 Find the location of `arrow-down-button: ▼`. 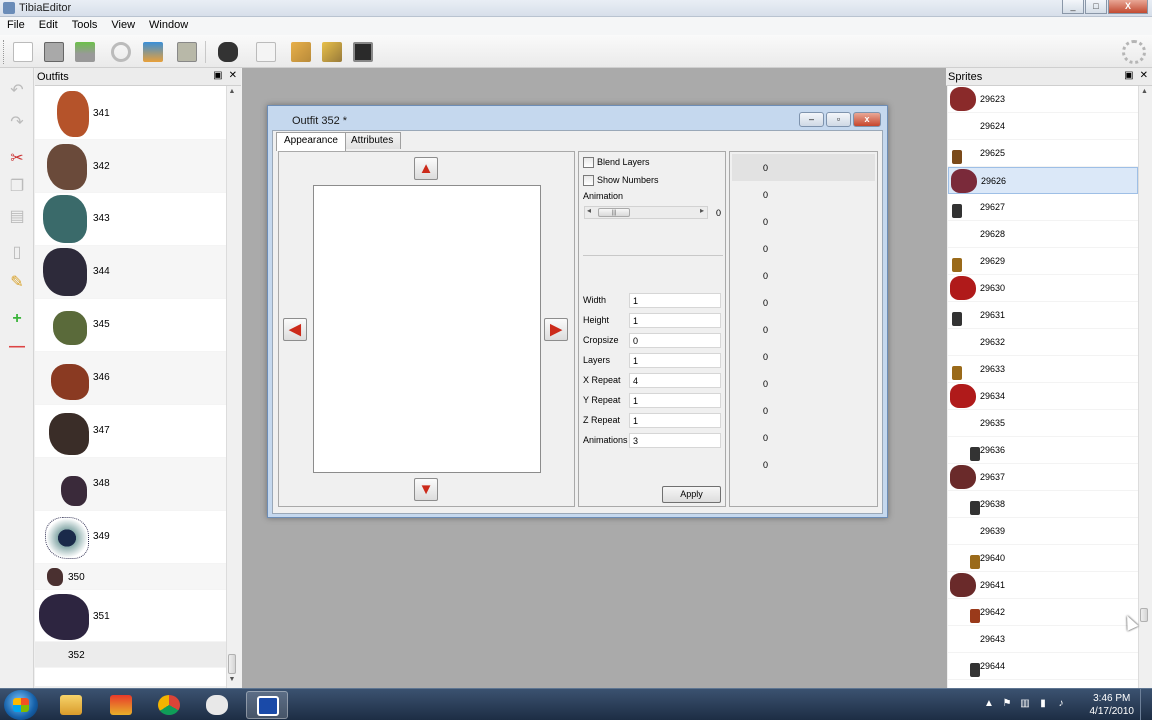

arrow-down-button: ▼ is located at coordinates (426, 489).